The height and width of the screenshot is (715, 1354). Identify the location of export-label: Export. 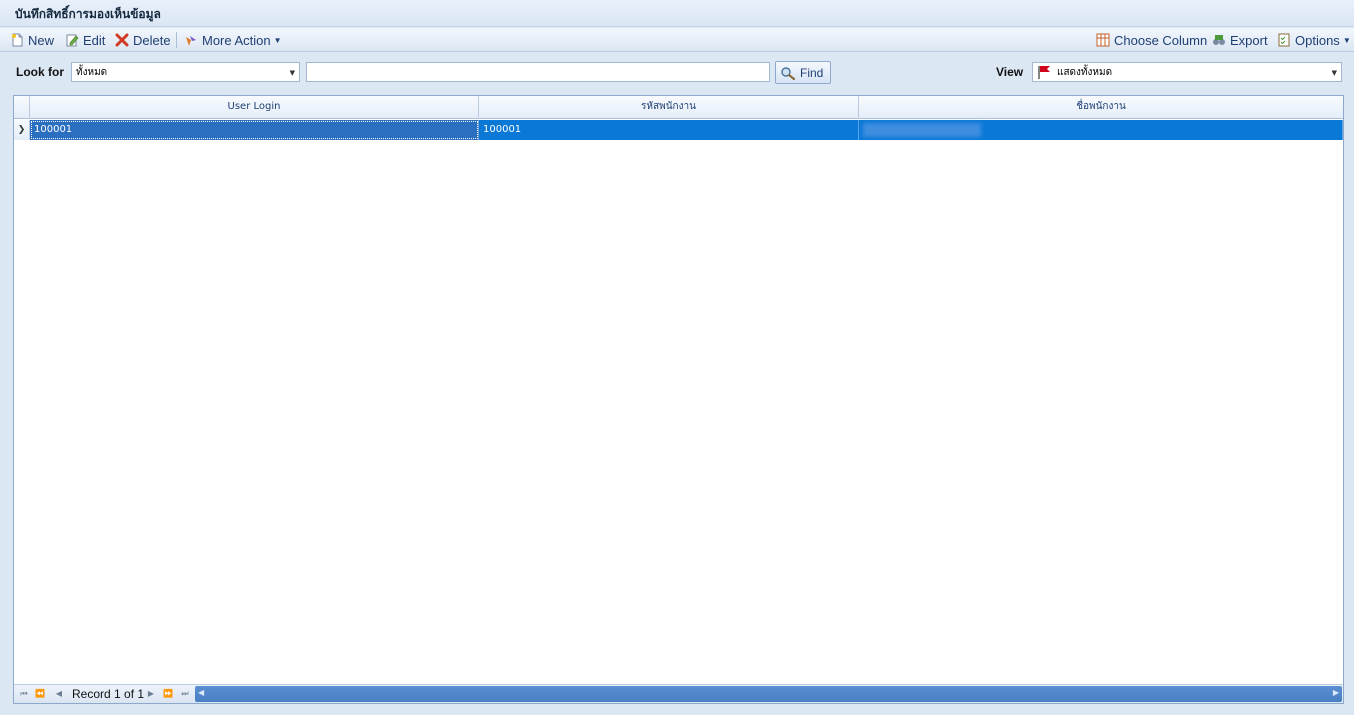
(1249, 40).